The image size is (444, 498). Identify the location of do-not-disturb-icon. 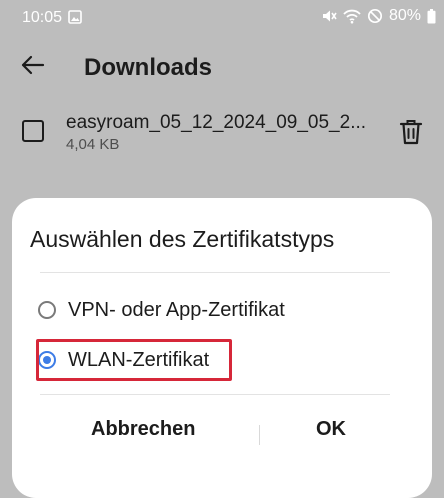
(375, 16).